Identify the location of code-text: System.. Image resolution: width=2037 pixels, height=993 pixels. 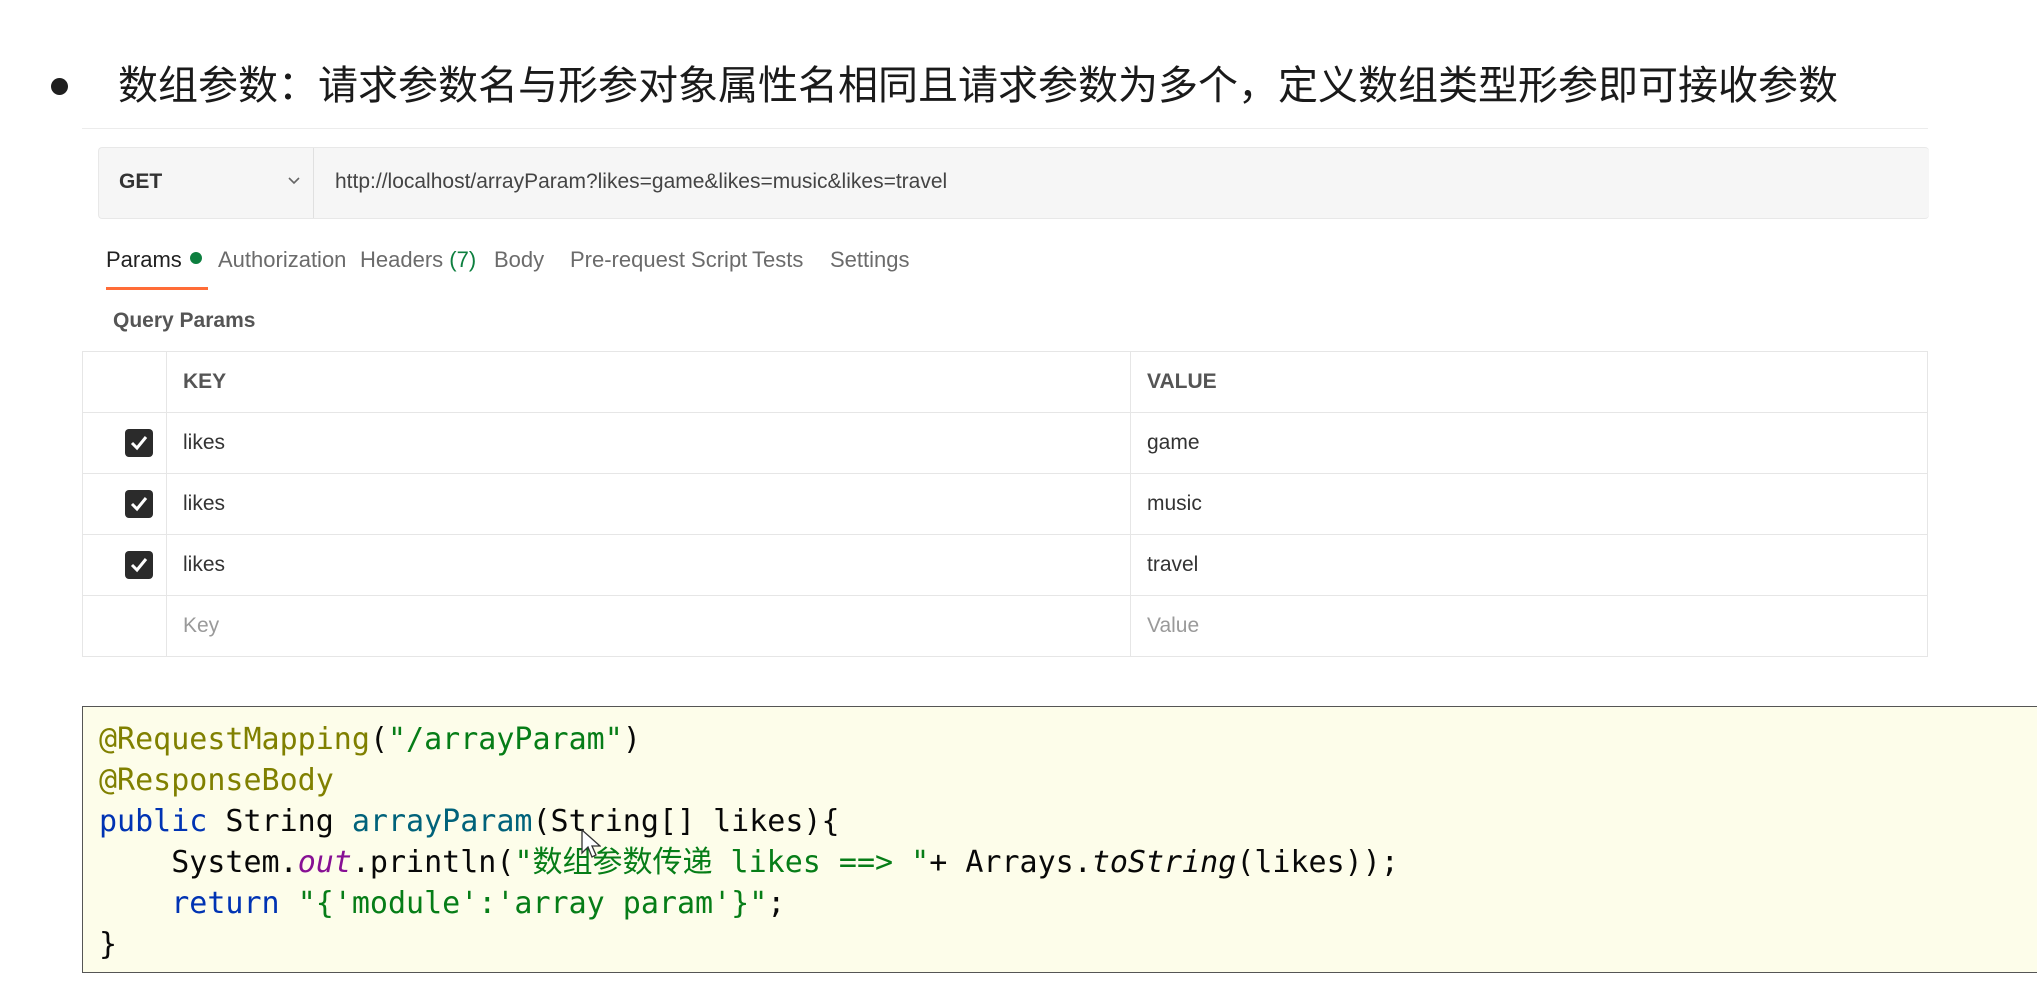
(234, 862).